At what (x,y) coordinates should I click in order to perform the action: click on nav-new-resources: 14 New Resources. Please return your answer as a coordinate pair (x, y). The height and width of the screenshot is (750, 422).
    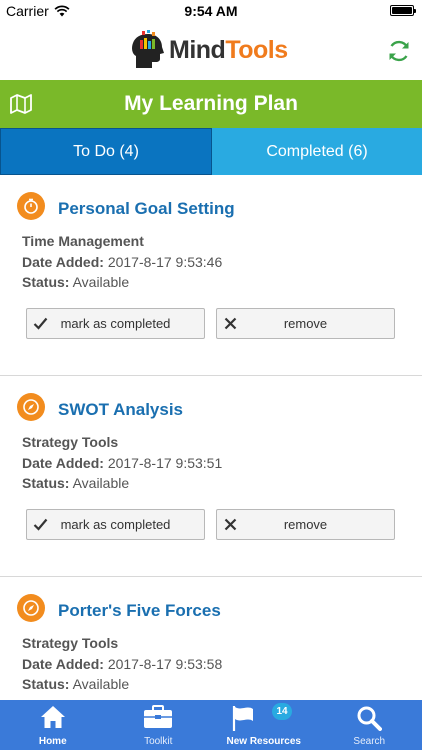
    Looking at the image, I should click on (264, 725).